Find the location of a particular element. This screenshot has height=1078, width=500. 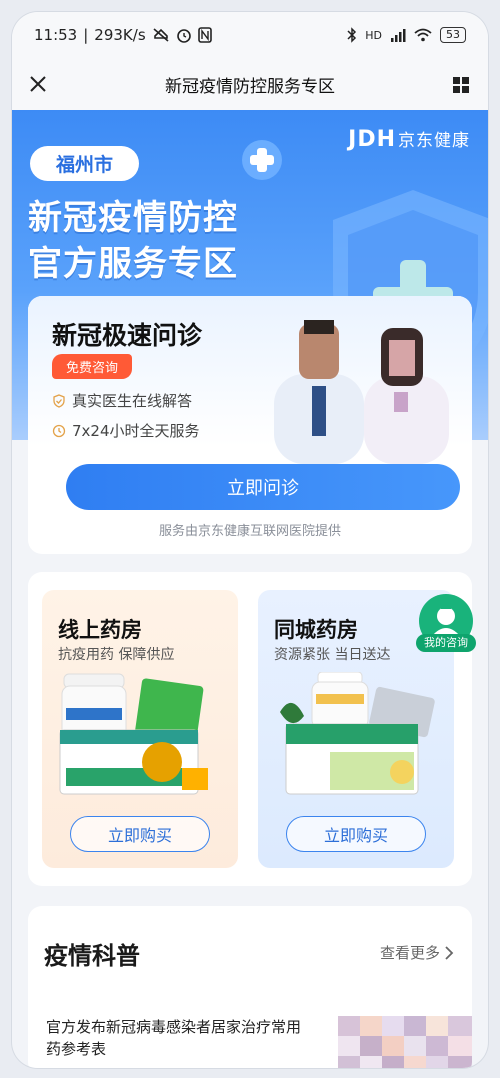

page-title: 新冠疫情防控服务专区 is located at coordinates (250, 86).